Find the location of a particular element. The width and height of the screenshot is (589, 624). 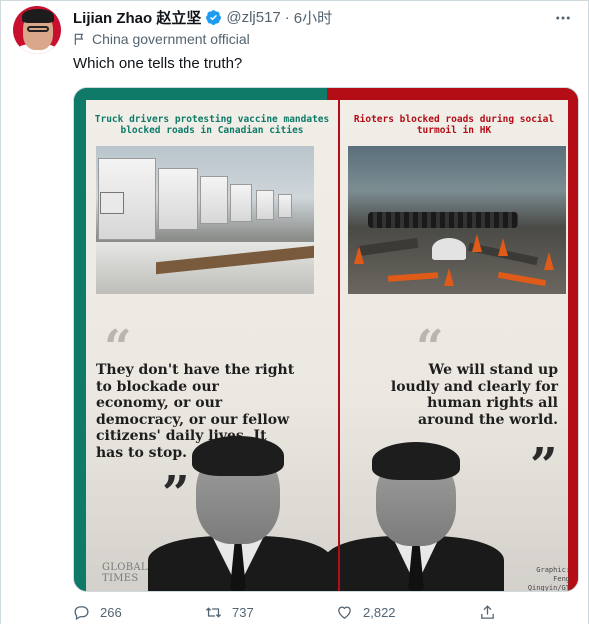

government-label: China government official is located at coordinates (161, 39).